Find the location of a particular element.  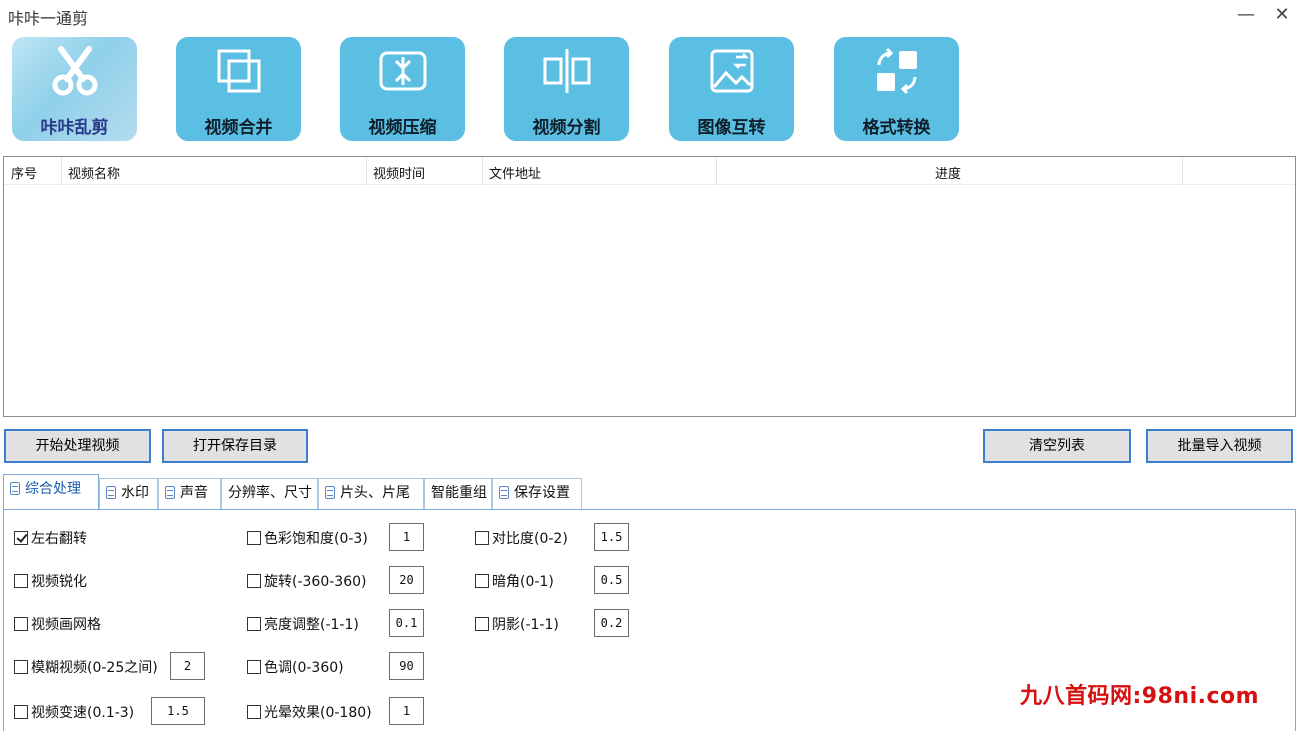

saturation-option: 色彩饱和度(0-3) is located at coordinates (307, 538).